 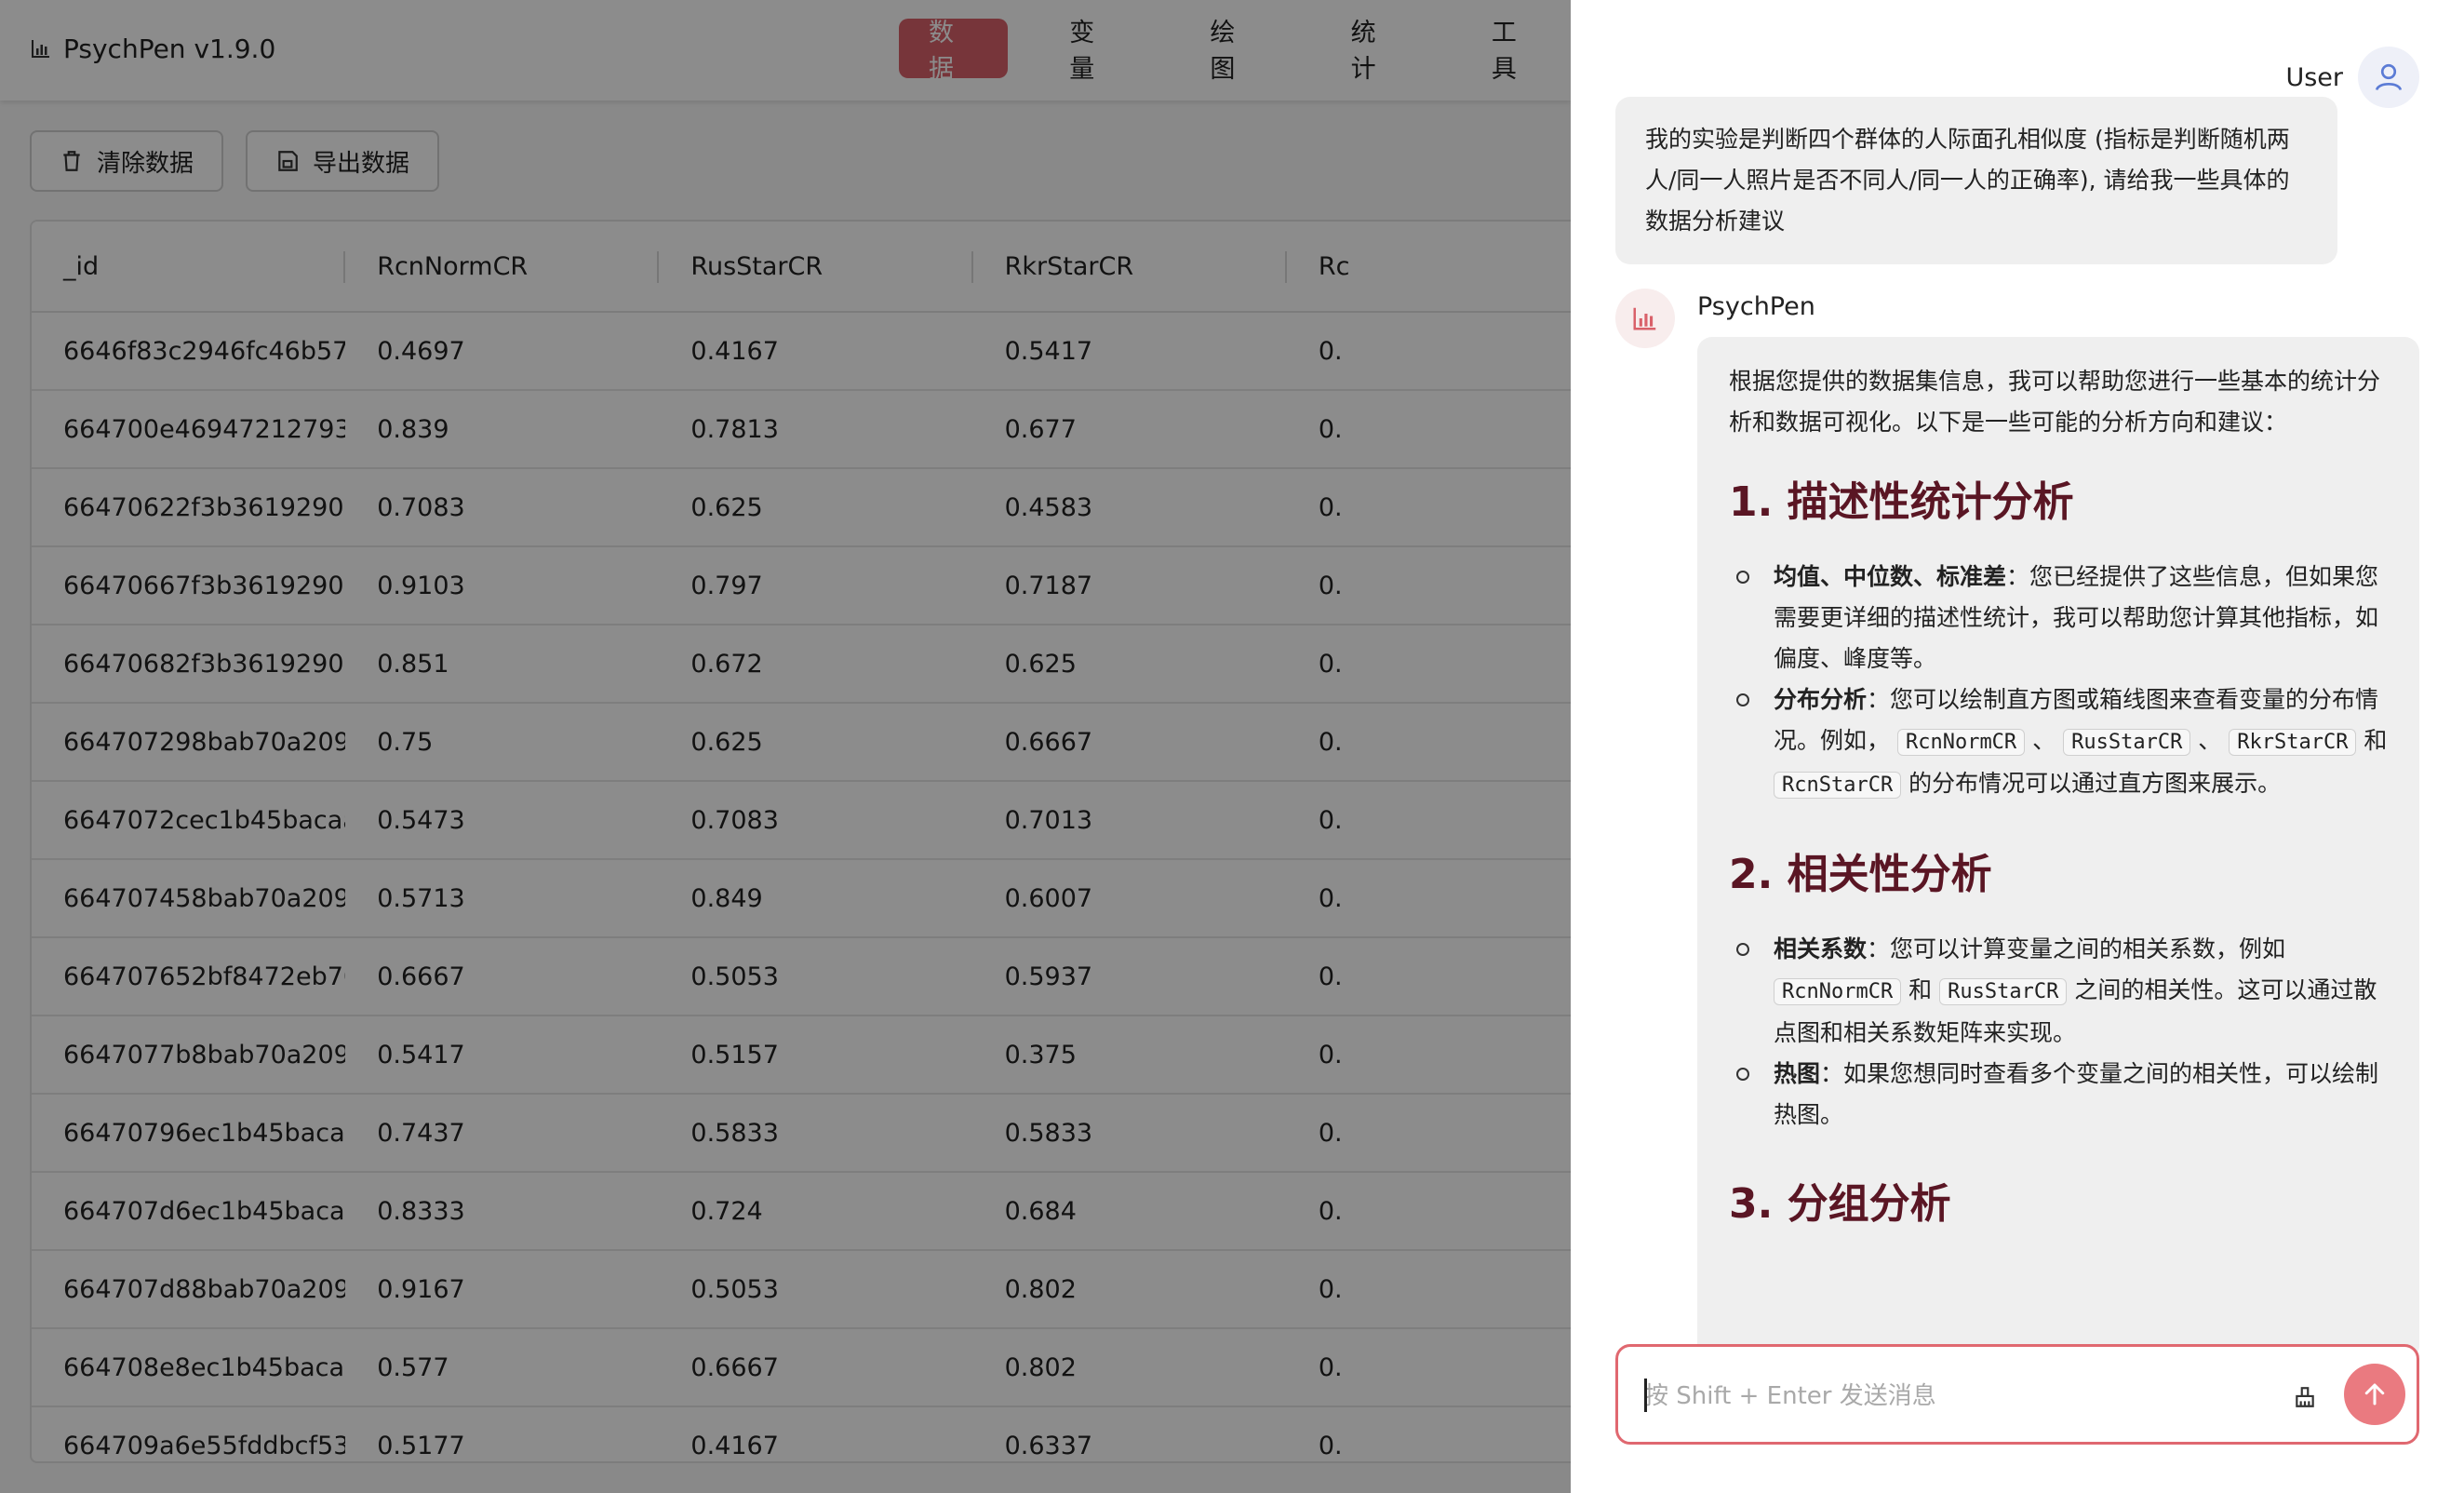 I want to click on clear-chat-button, so click(x=2305, y=1397).